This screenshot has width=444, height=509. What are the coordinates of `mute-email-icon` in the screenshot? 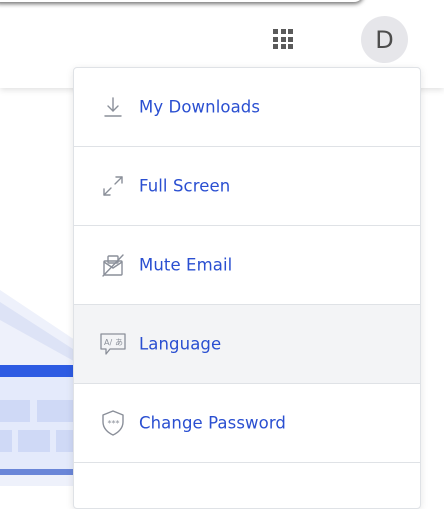 It's located at (113, 265).